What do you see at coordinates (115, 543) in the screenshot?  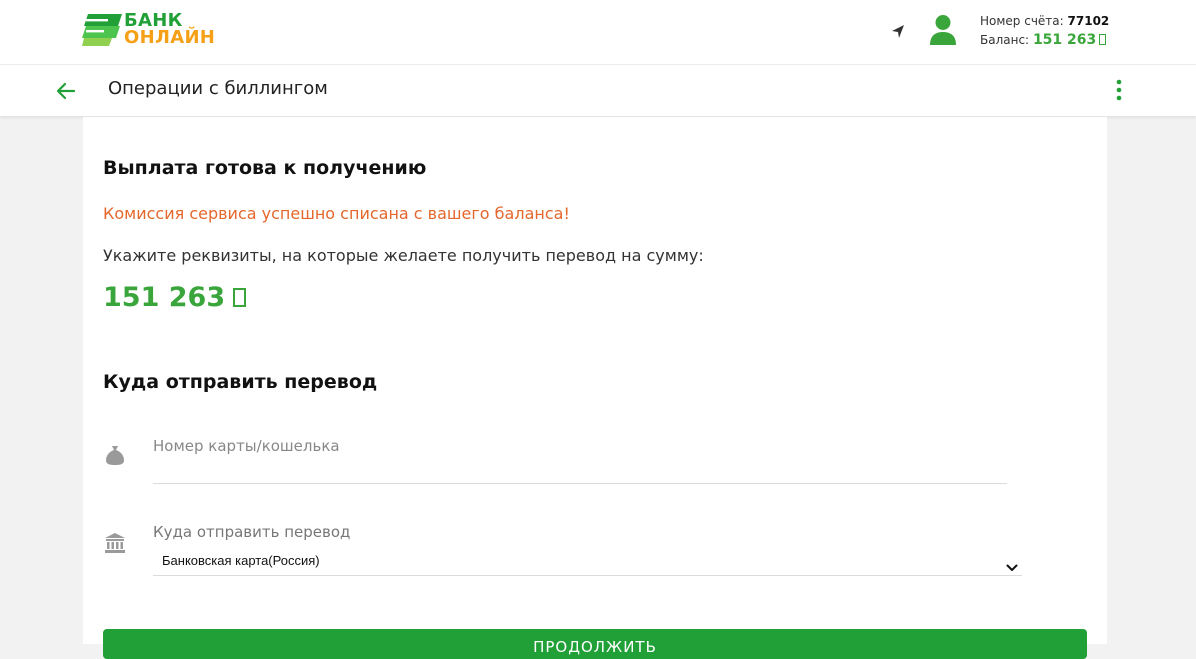 I see `bank-icon` at bounding box center [115, 543].